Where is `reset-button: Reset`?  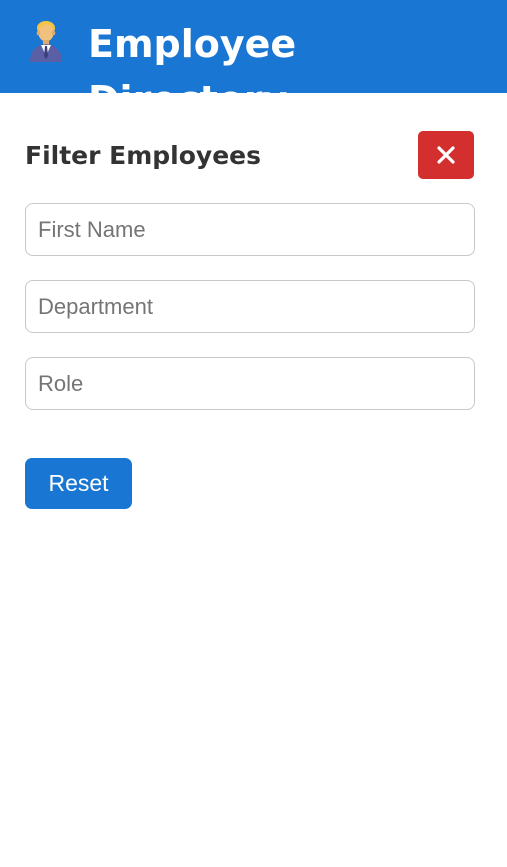 reset-button: Reset is located at coordinates (78, 483).